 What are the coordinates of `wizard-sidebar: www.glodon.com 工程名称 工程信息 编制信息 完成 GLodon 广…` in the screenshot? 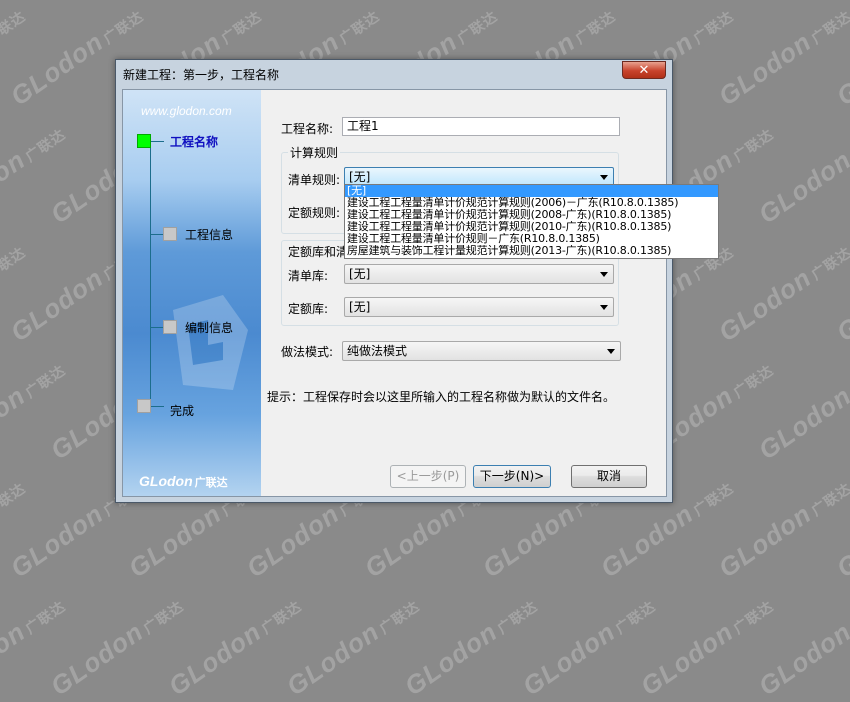 It's located at (192, 293).